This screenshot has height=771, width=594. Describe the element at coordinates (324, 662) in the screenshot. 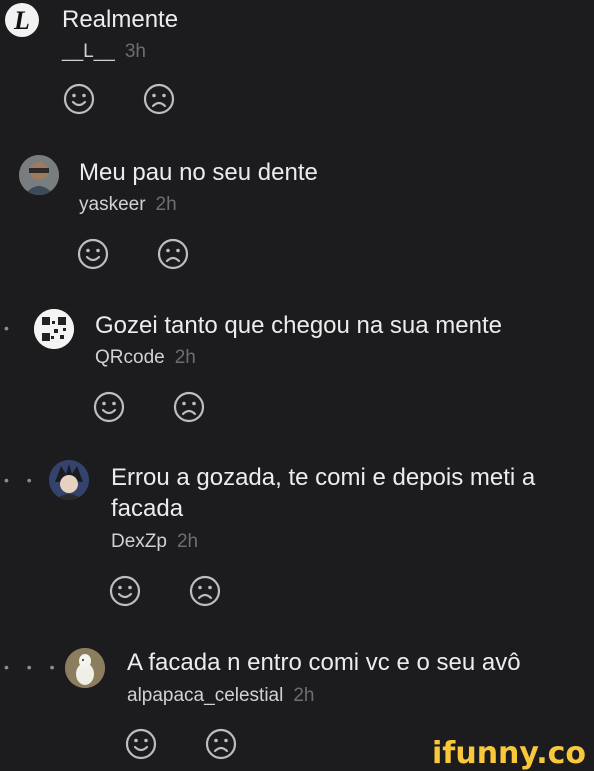

I see `comment-text: A facada n entro comi vc e o seu avô` at that location.